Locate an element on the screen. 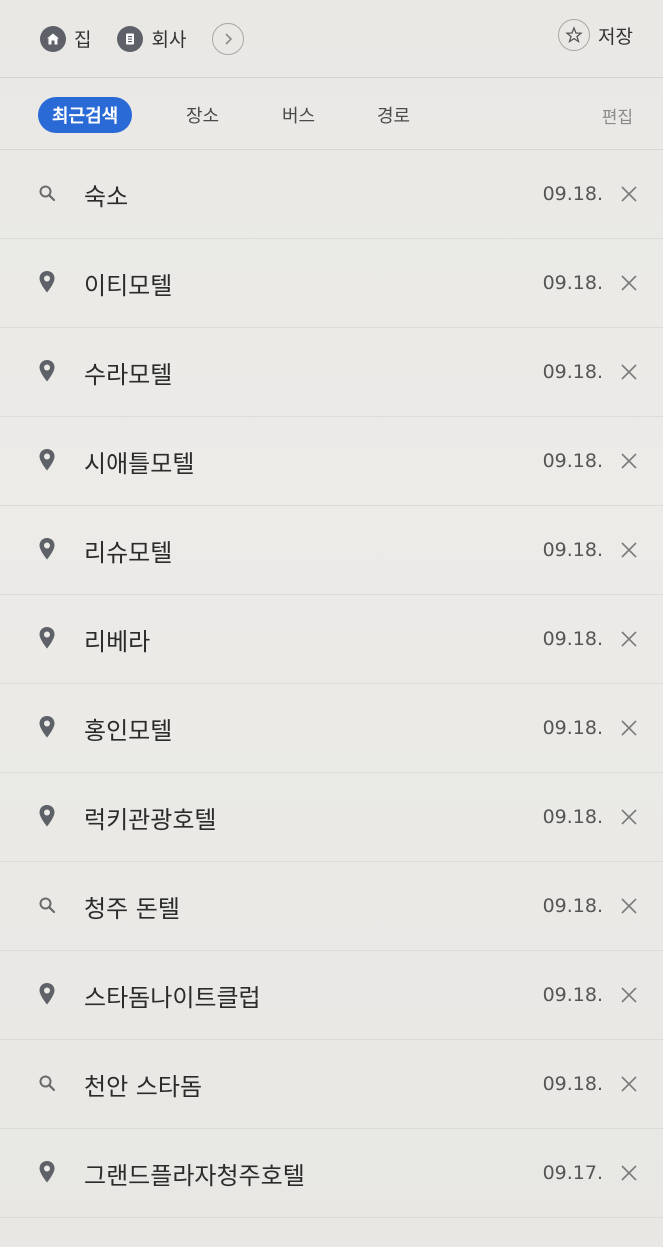 The width and height of the screenshot is (663, 1247). list-item: 시애틀모텔 09.18. is located at coordinates (331, 461).